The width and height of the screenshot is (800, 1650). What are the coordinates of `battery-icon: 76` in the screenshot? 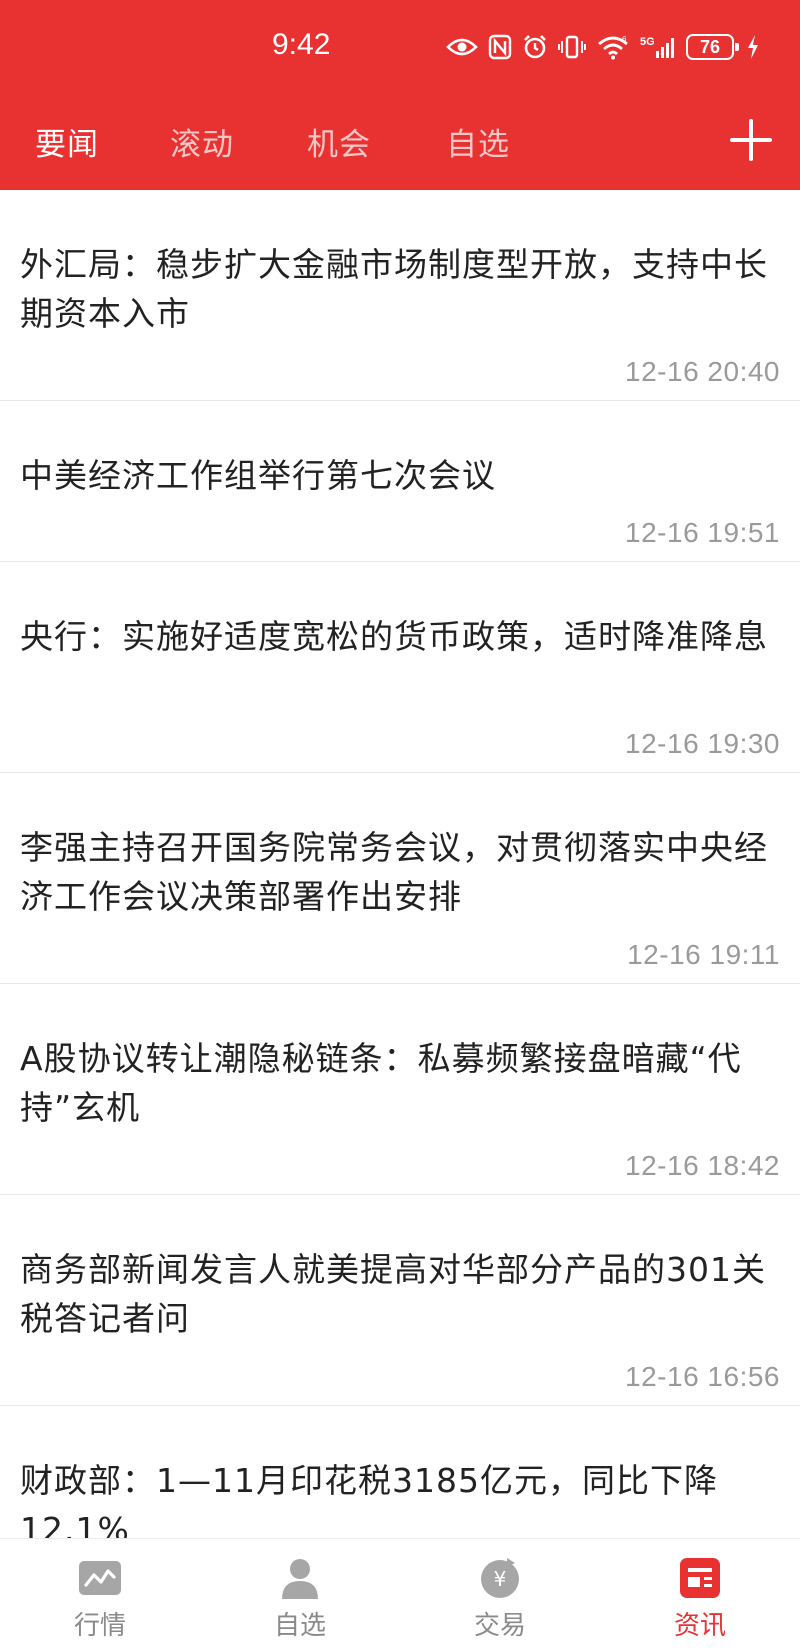 It's located at (712, 47).